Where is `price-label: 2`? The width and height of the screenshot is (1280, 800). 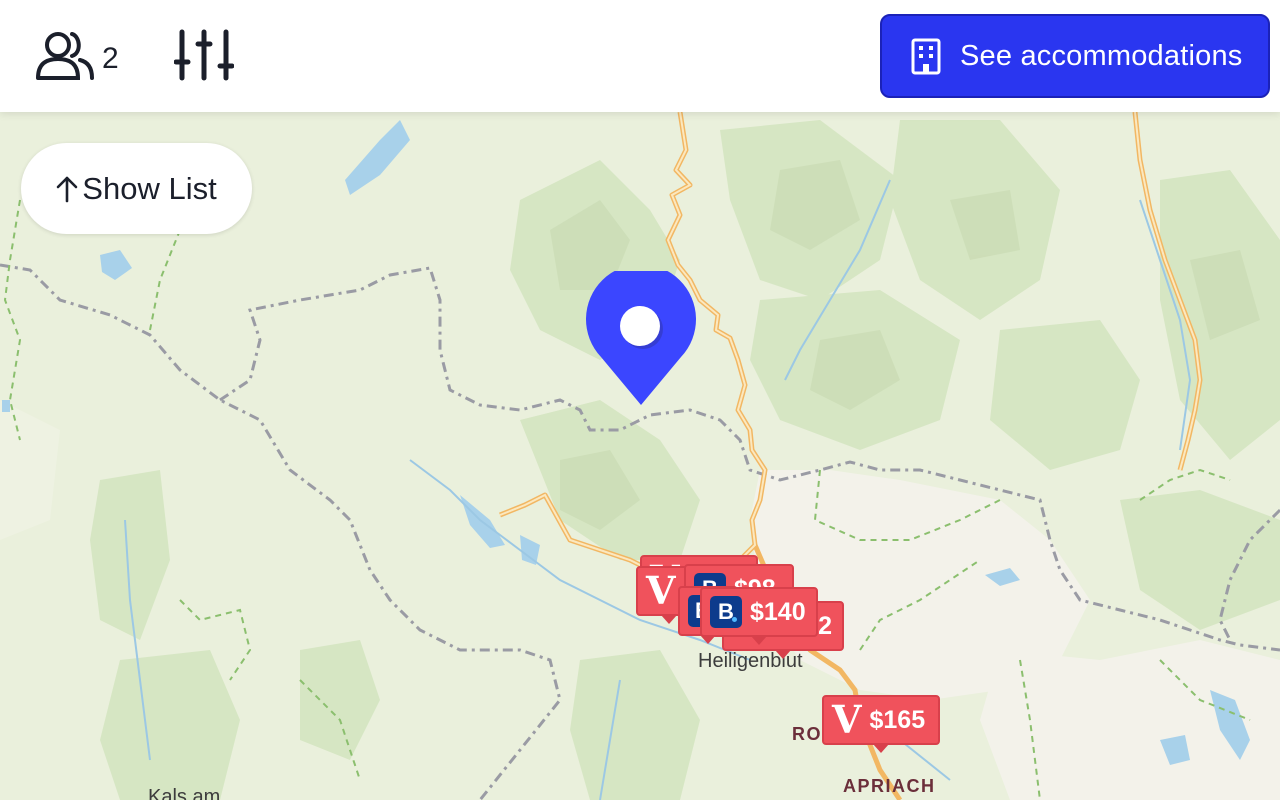 price-label: 2 is located at coordinates (825, 625).